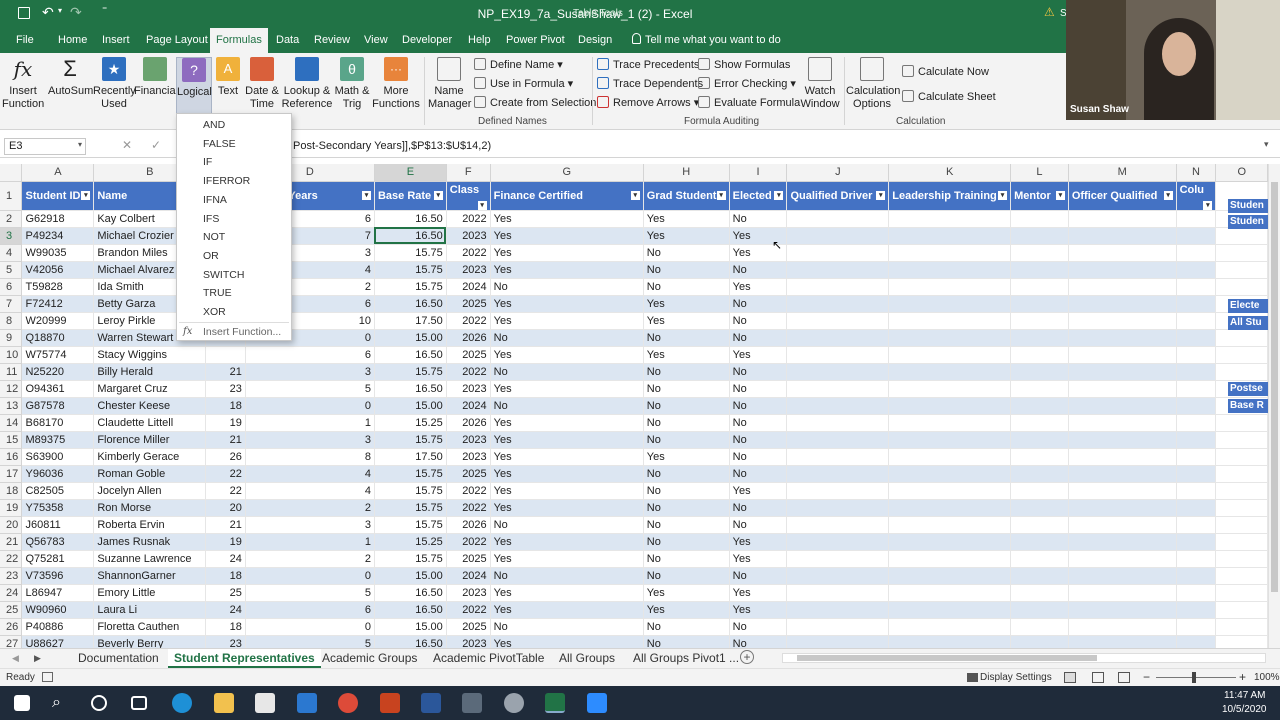  What do you see at coordinates (150, 525) in the screenshot?
I see `name-cell: Roberta Ervin` at bounding box center [150, 525].